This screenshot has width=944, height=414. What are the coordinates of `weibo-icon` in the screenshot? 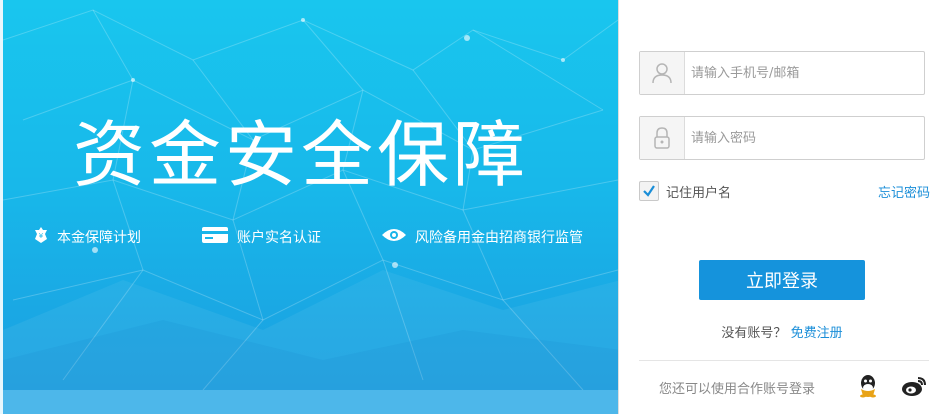 It's located at (914, 388).